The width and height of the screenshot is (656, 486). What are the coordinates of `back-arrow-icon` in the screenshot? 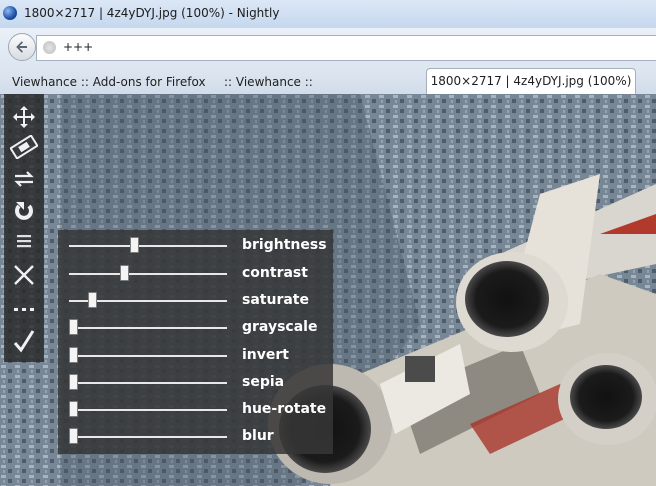 It's located at (21, 47).